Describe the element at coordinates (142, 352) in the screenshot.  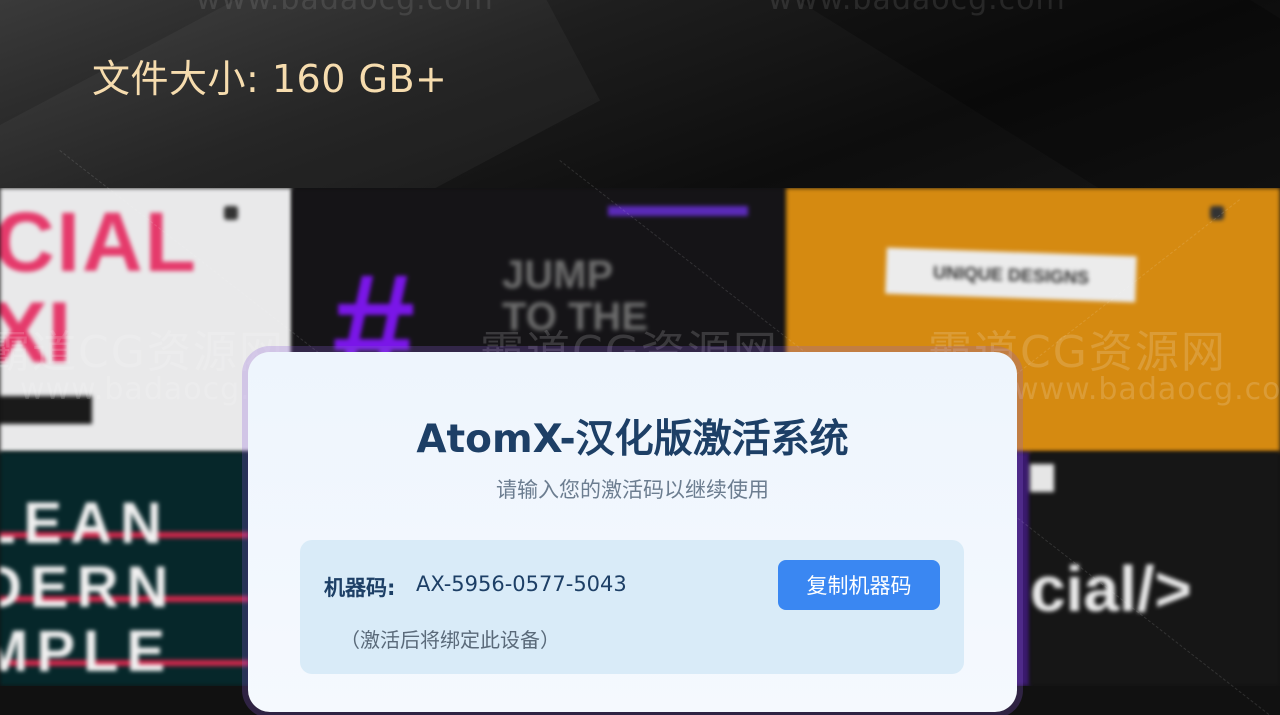
I see `watermark-site-name: 霸道CG资源网` at that location.